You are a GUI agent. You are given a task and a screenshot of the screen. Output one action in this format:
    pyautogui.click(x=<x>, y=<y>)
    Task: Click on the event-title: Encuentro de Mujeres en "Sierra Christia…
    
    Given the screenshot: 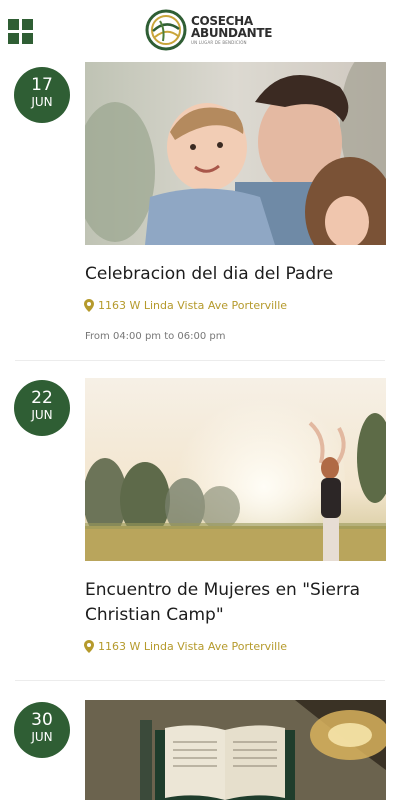 What is the action you would take?
    pyautogui.click(x=235, y=603)
    